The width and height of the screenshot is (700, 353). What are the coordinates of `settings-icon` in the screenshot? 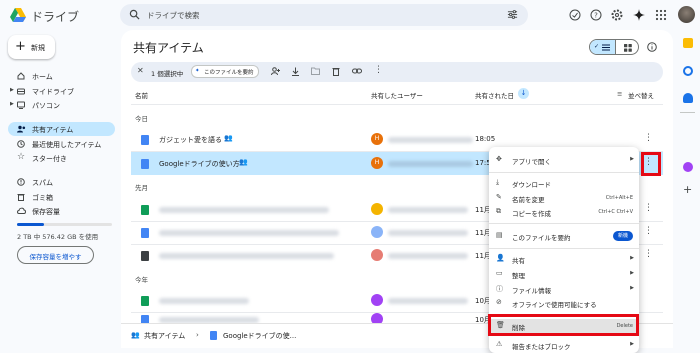 It's located at (617, 15).